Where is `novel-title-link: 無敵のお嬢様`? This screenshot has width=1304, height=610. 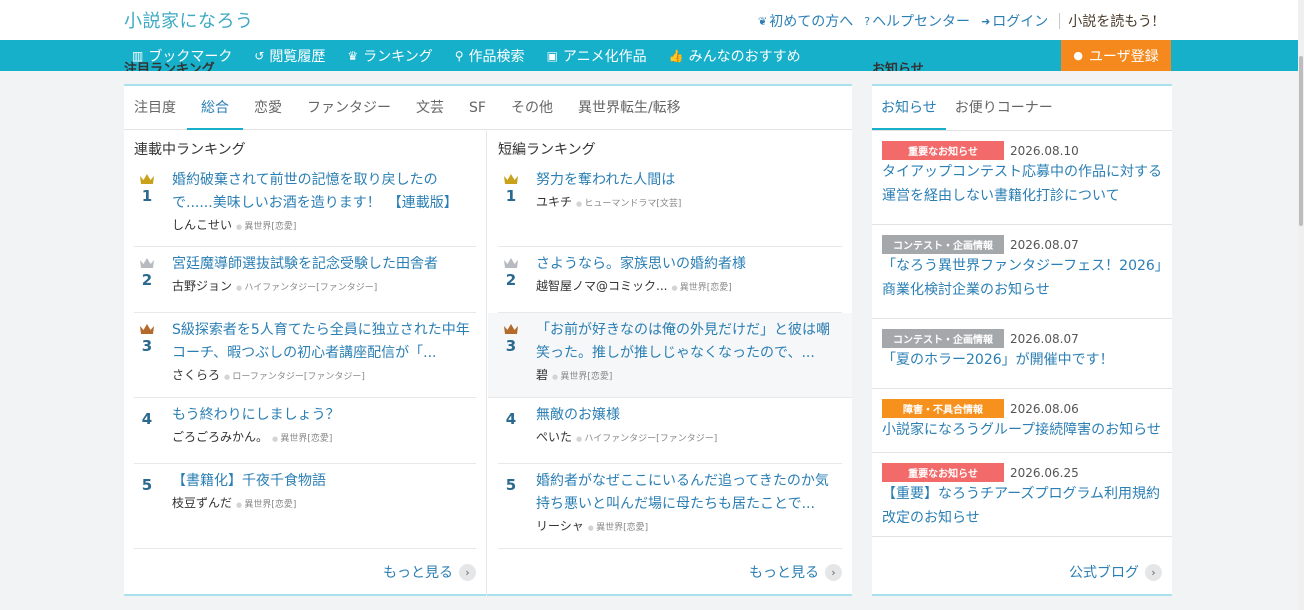
novel-title-link: 無敵のお嬢様 is located at coordinates (578, 415).